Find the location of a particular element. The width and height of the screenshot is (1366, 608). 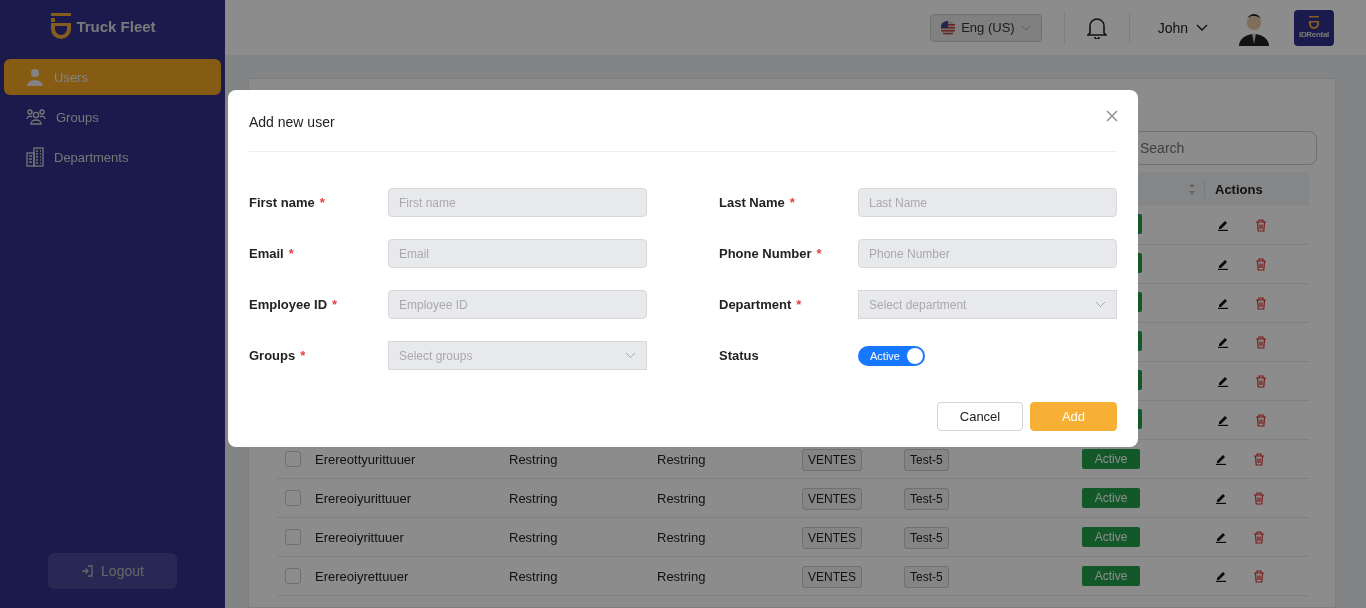

language-selector: Eng (US) is located at coordinates (986, 27).